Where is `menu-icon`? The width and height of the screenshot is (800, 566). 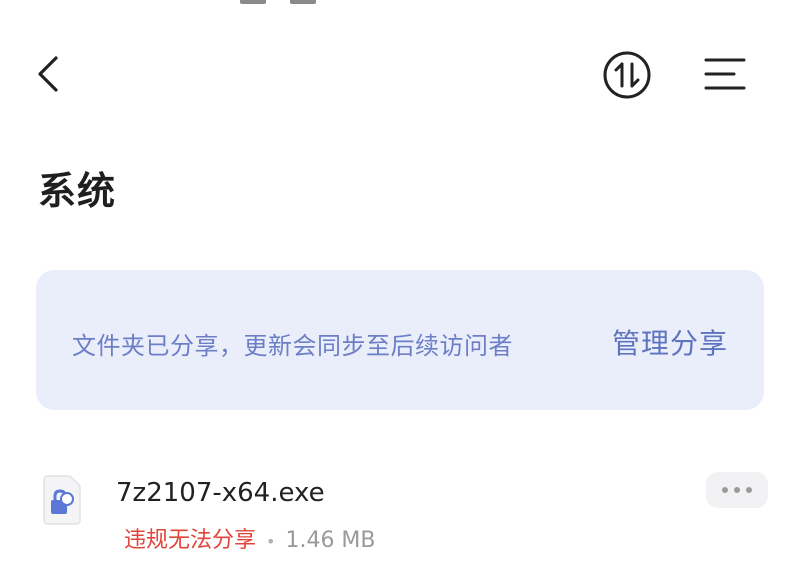 menu-icon is located at coordinates (725, 74).